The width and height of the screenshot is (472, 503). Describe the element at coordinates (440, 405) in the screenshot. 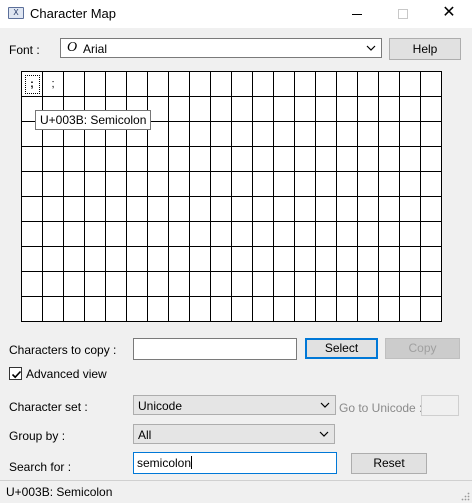

I see `go-to-unicode-field` at that location.